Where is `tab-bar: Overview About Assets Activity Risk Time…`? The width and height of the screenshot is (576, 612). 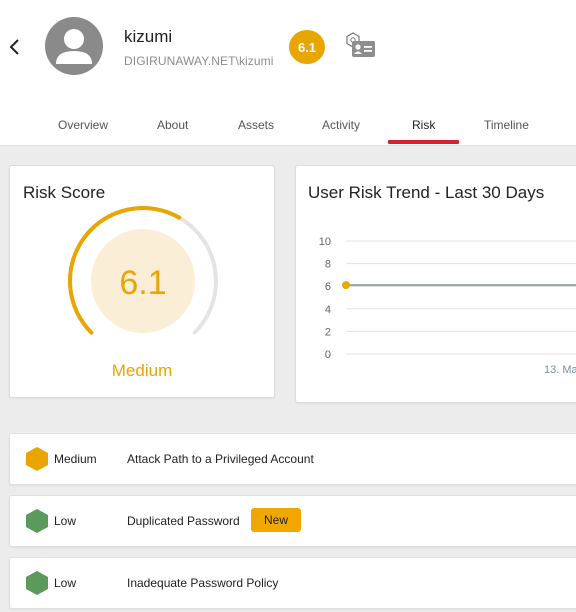 tab-bar: Overview About Assets Activity Risk Time… is located at coordinates (288, 131).